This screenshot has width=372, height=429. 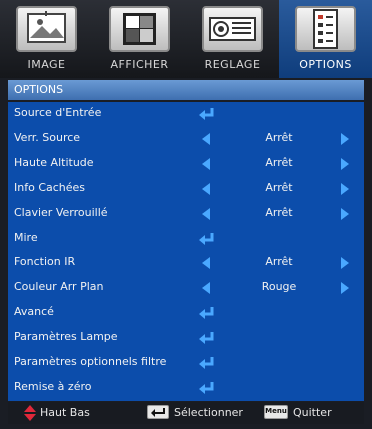 I want to click on footer-navigate-label: Haut Bas, so click(x=65, y=412).